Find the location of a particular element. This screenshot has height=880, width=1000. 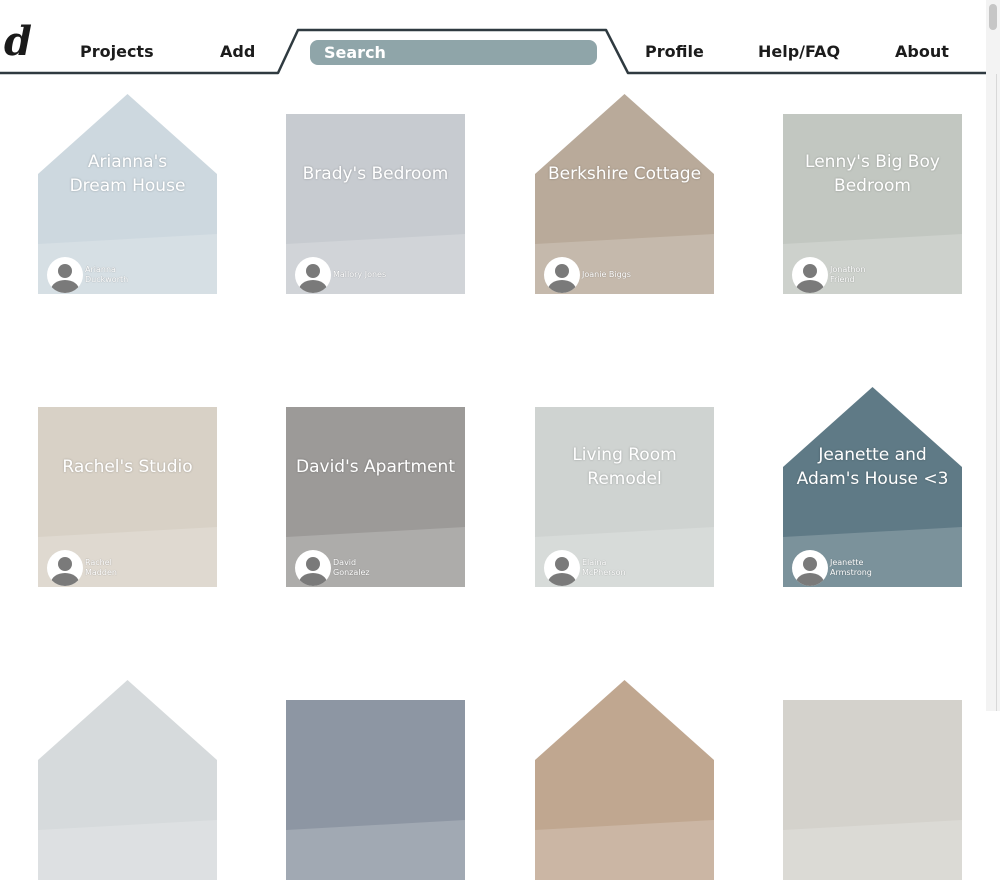

project-title-line: Remodel is located at coordinates (624, 479).